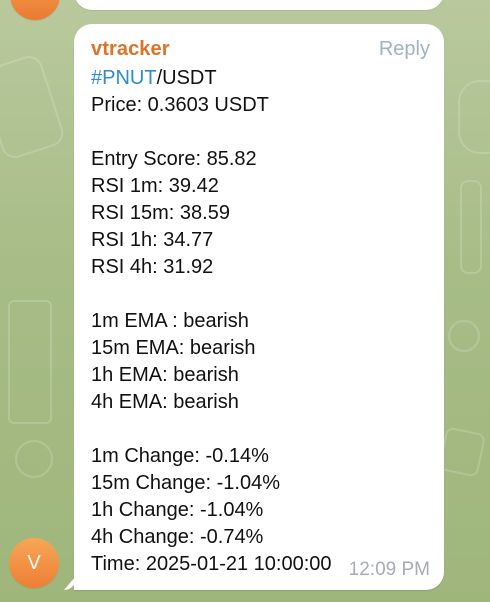 The height and width of the screenshot is (602, 490). Describe the element at coordinates (174, 159) in the screenshot. I see `message-line: Entry Score: 85.82` at that location.